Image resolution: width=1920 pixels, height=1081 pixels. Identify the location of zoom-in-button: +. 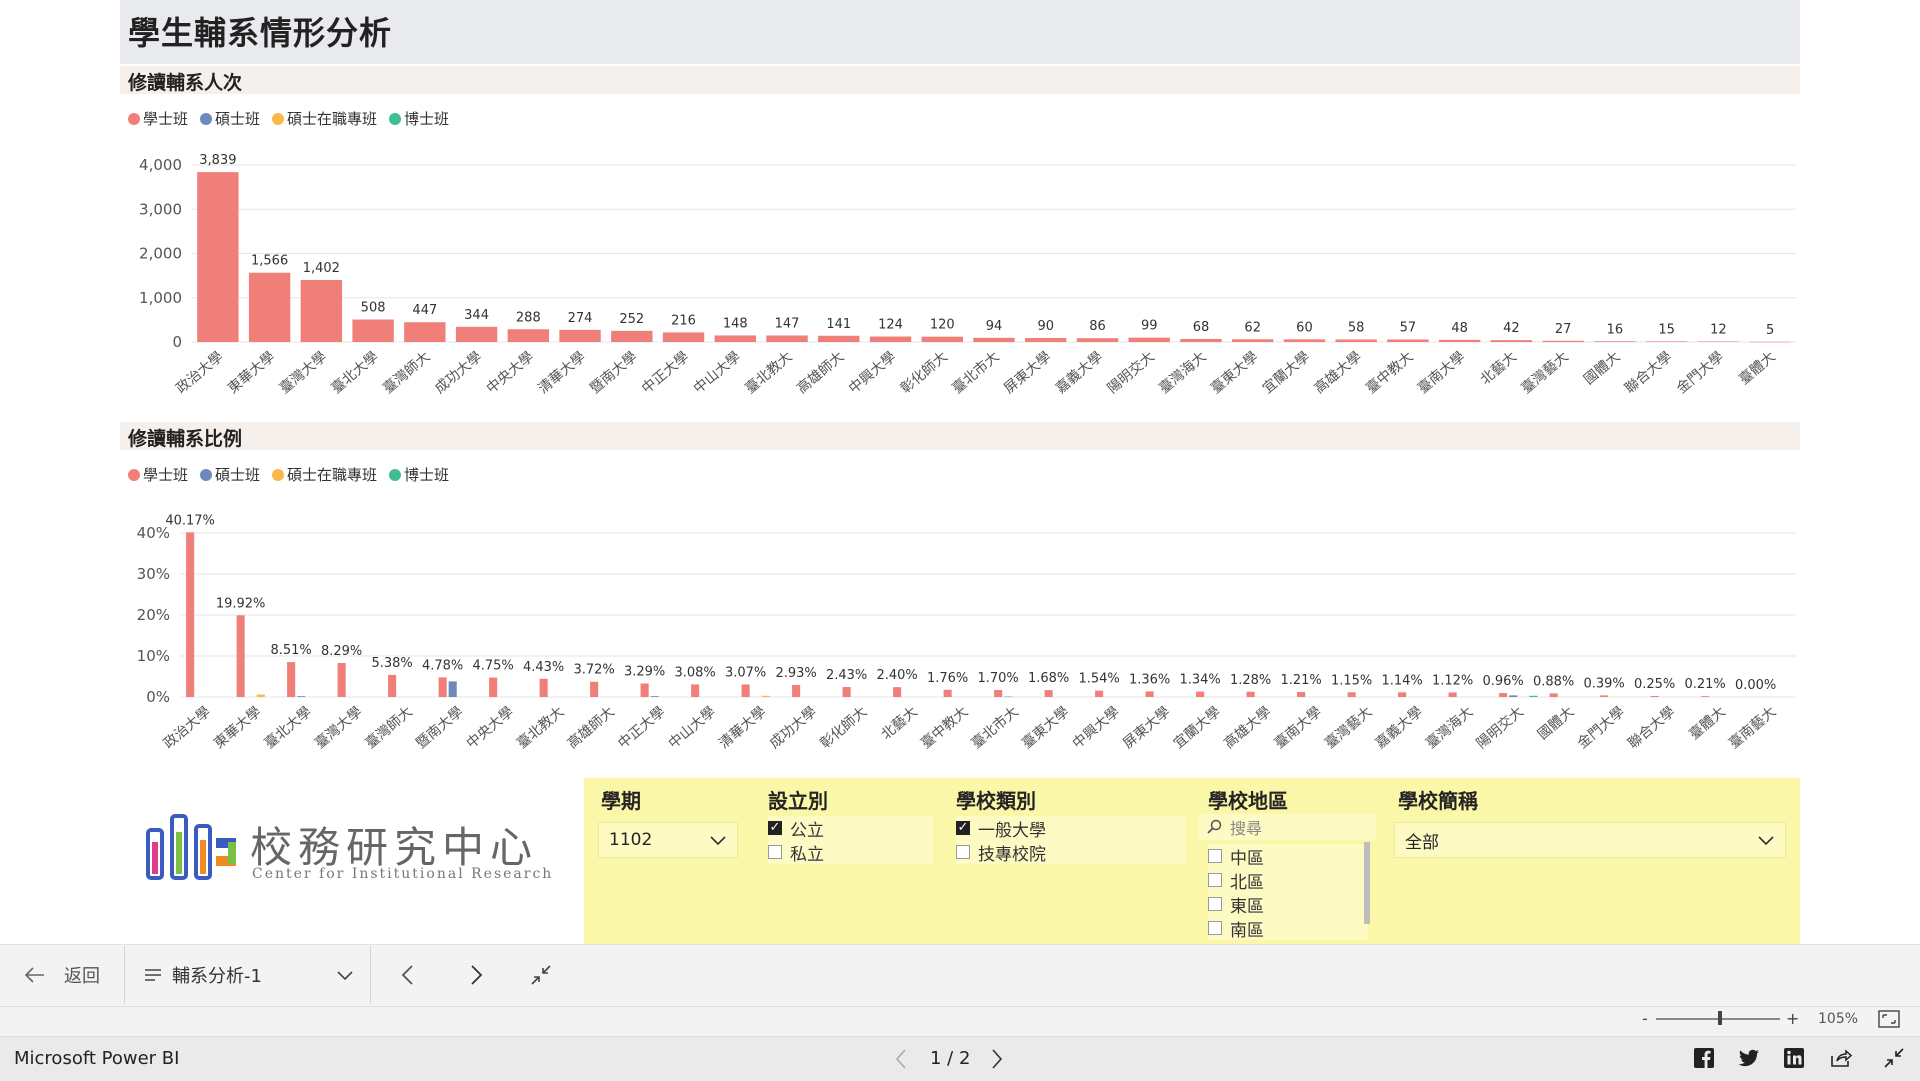
(1792, 1018).